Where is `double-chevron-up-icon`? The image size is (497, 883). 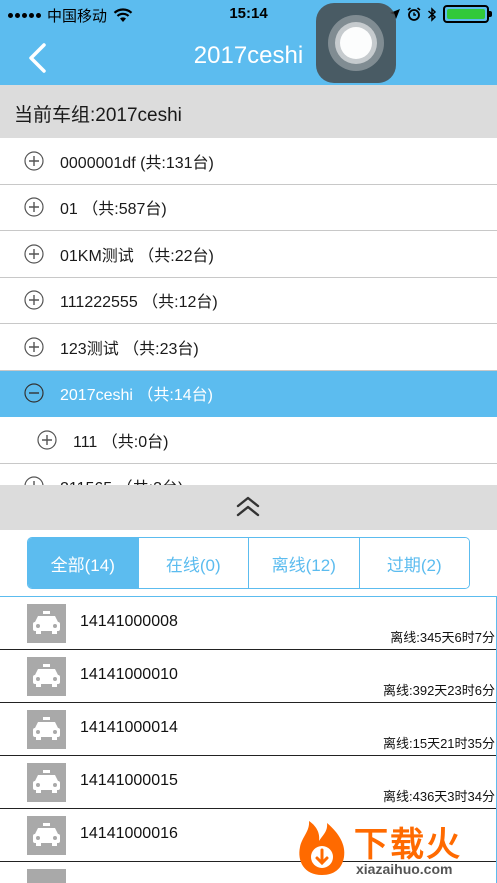 double-chevron-up-icon is located at coordinates (248, 507).